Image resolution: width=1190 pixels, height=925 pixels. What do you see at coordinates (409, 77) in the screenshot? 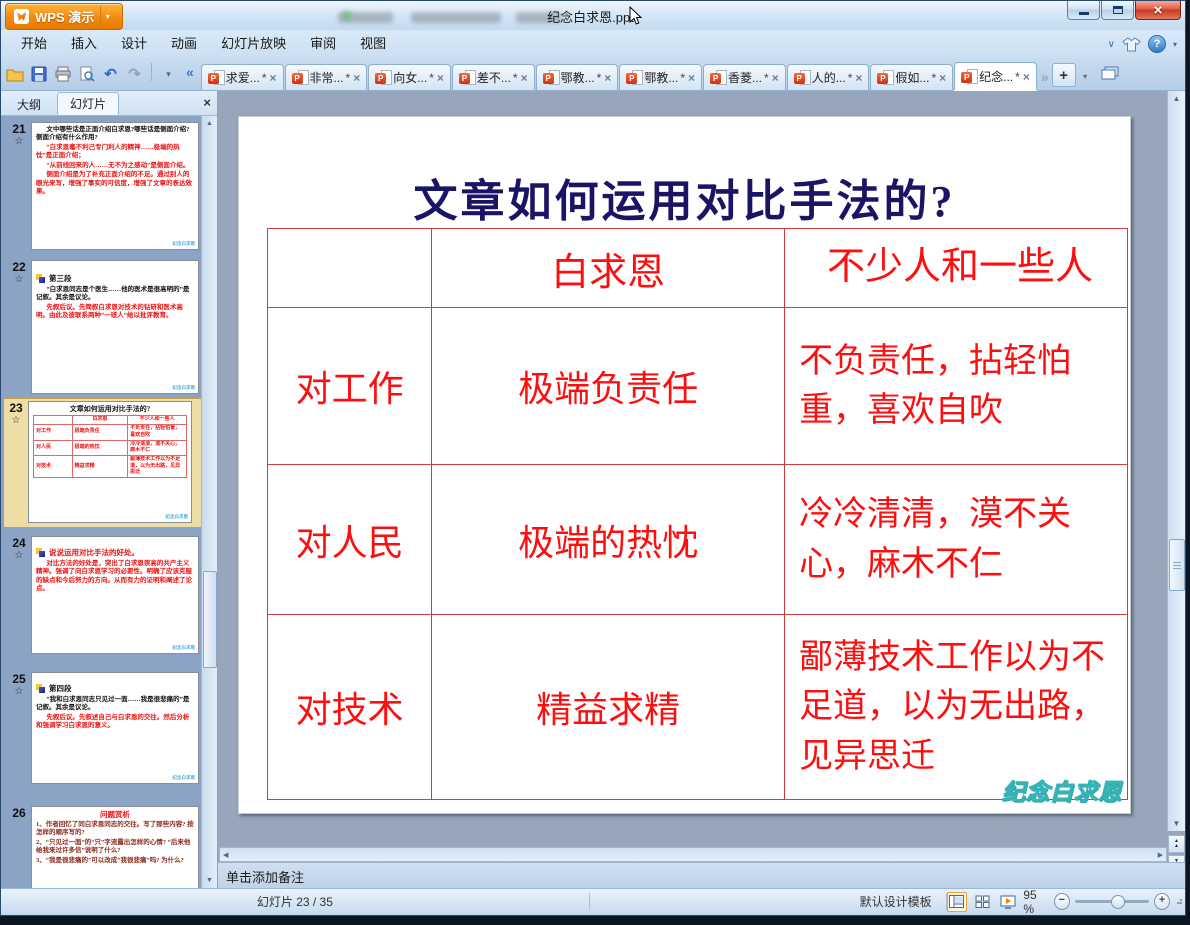
I see `document-tab: 向女...*×` at bounding box center [409, 77].